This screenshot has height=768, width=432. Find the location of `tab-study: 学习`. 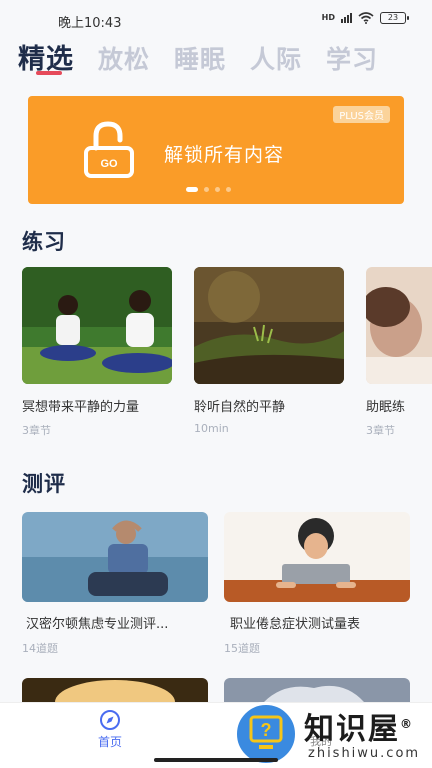

tab-study: 学习 is located at coordinates (352, 62).